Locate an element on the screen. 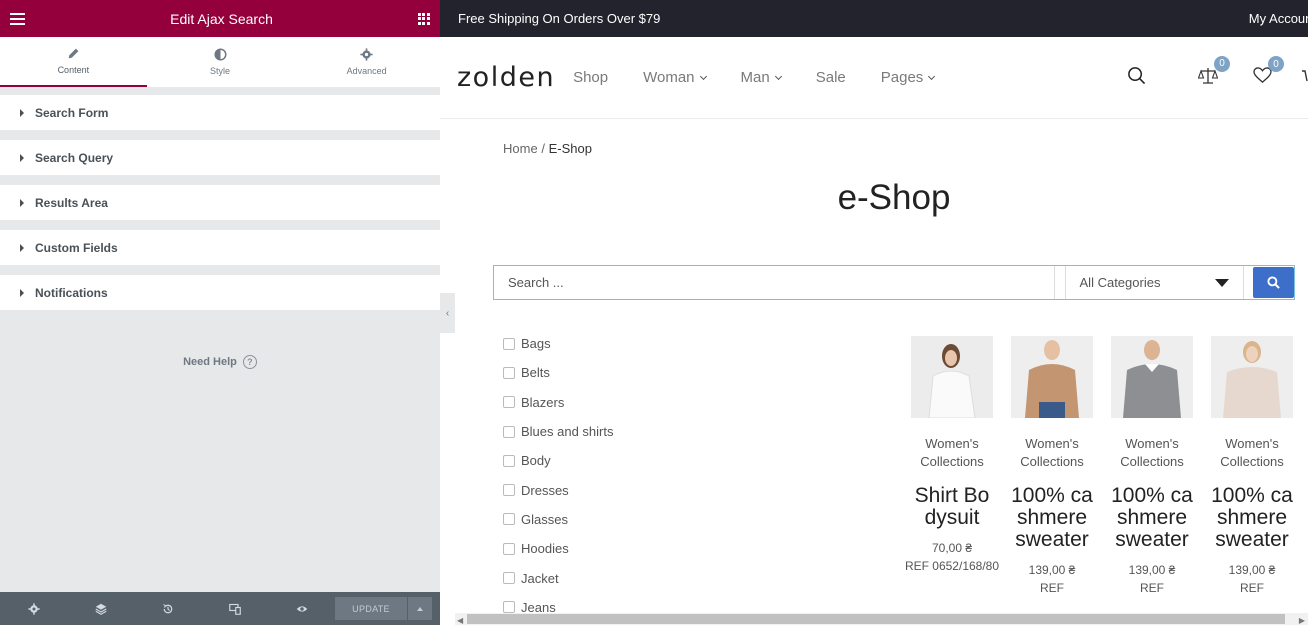 The height and width of the screenshot is (625, 1308). filter-item: Blues and shirts is located at coordinates (558, 431).